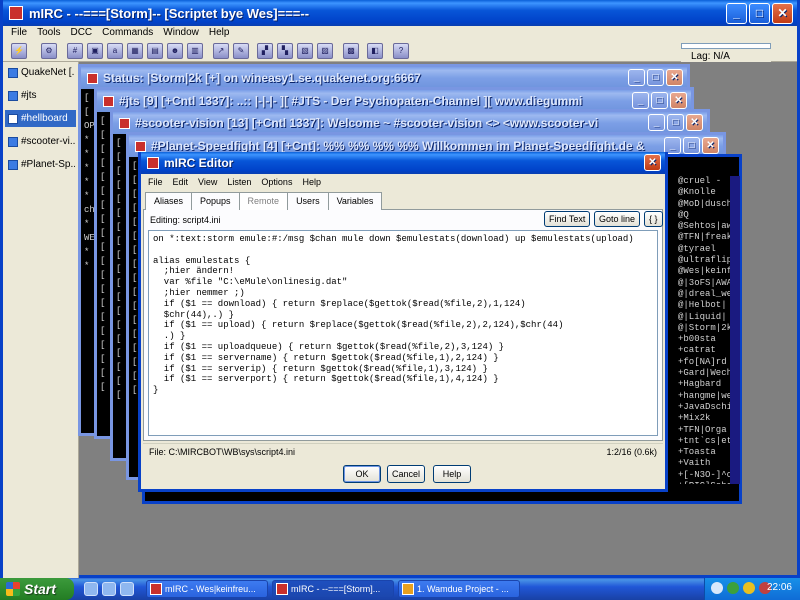 The image size is (800, 600). Describe the element at coordinates (703, 260) in the screenshot. I see `nick-item: @ultraflip` at that location.